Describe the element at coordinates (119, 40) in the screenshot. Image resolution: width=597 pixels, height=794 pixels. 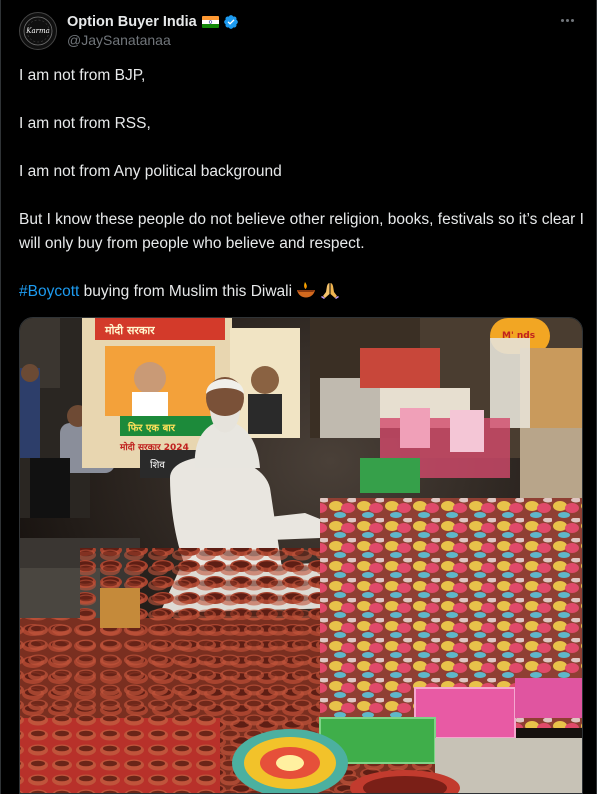
I see `author-handle: @JaySanatanaa` at that location.